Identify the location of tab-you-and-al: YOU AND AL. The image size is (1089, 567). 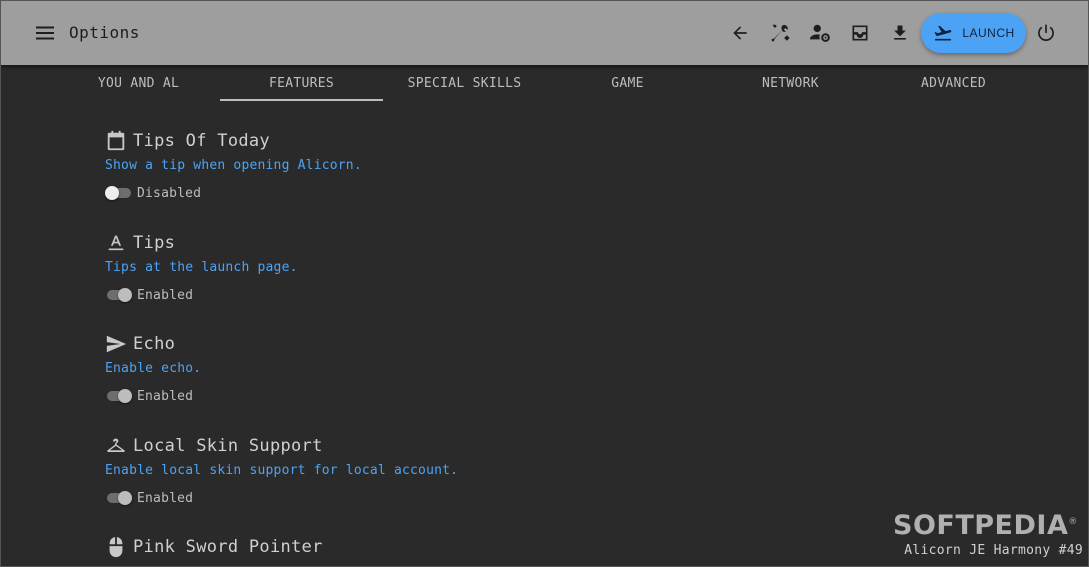
(138, 83).